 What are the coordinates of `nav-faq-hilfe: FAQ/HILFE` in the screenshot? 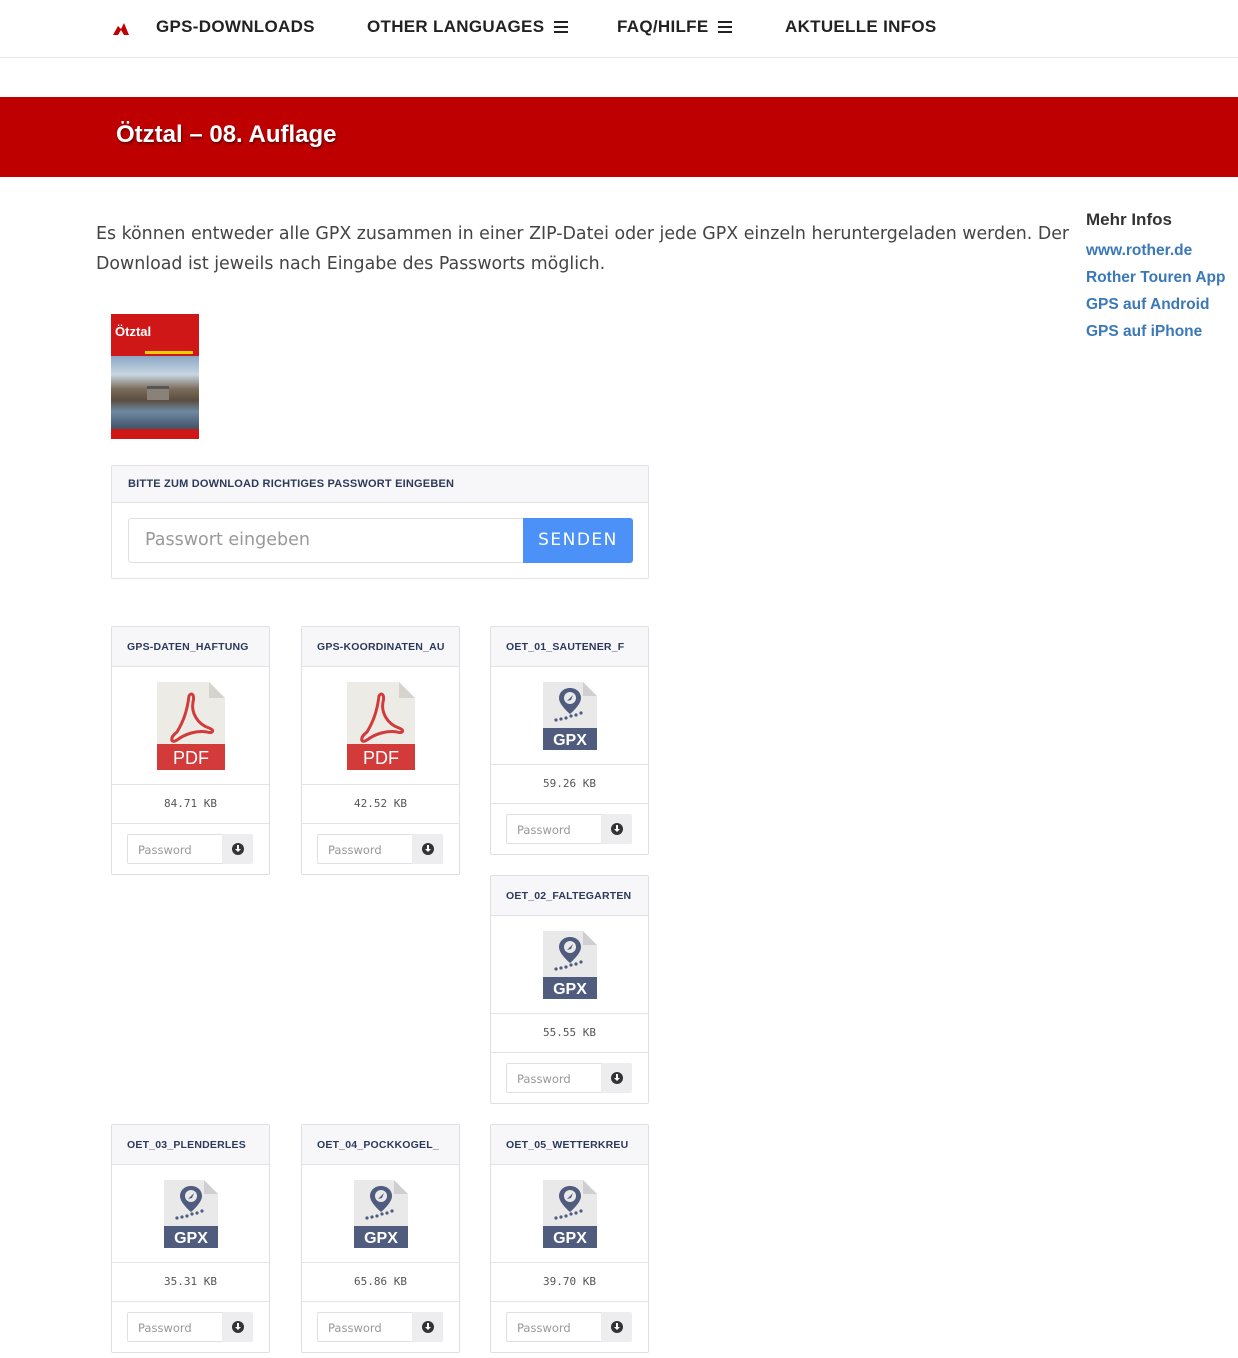 It's located at (675, 27).